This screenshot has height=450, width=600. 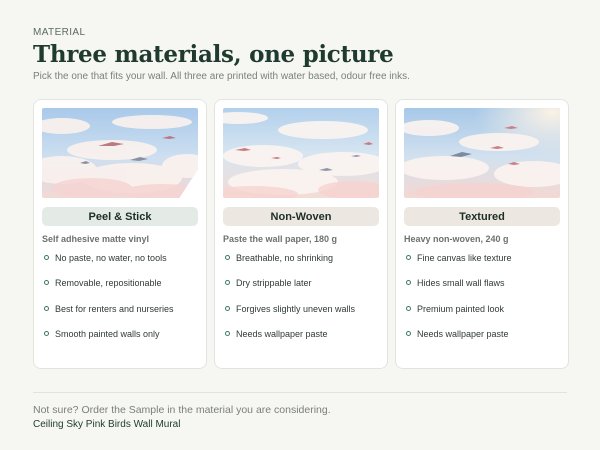 What do you see at coordinates (289, 289) in the screenshot?
I see `list-item: Dry strippable later` at bounding box center [289, 289].